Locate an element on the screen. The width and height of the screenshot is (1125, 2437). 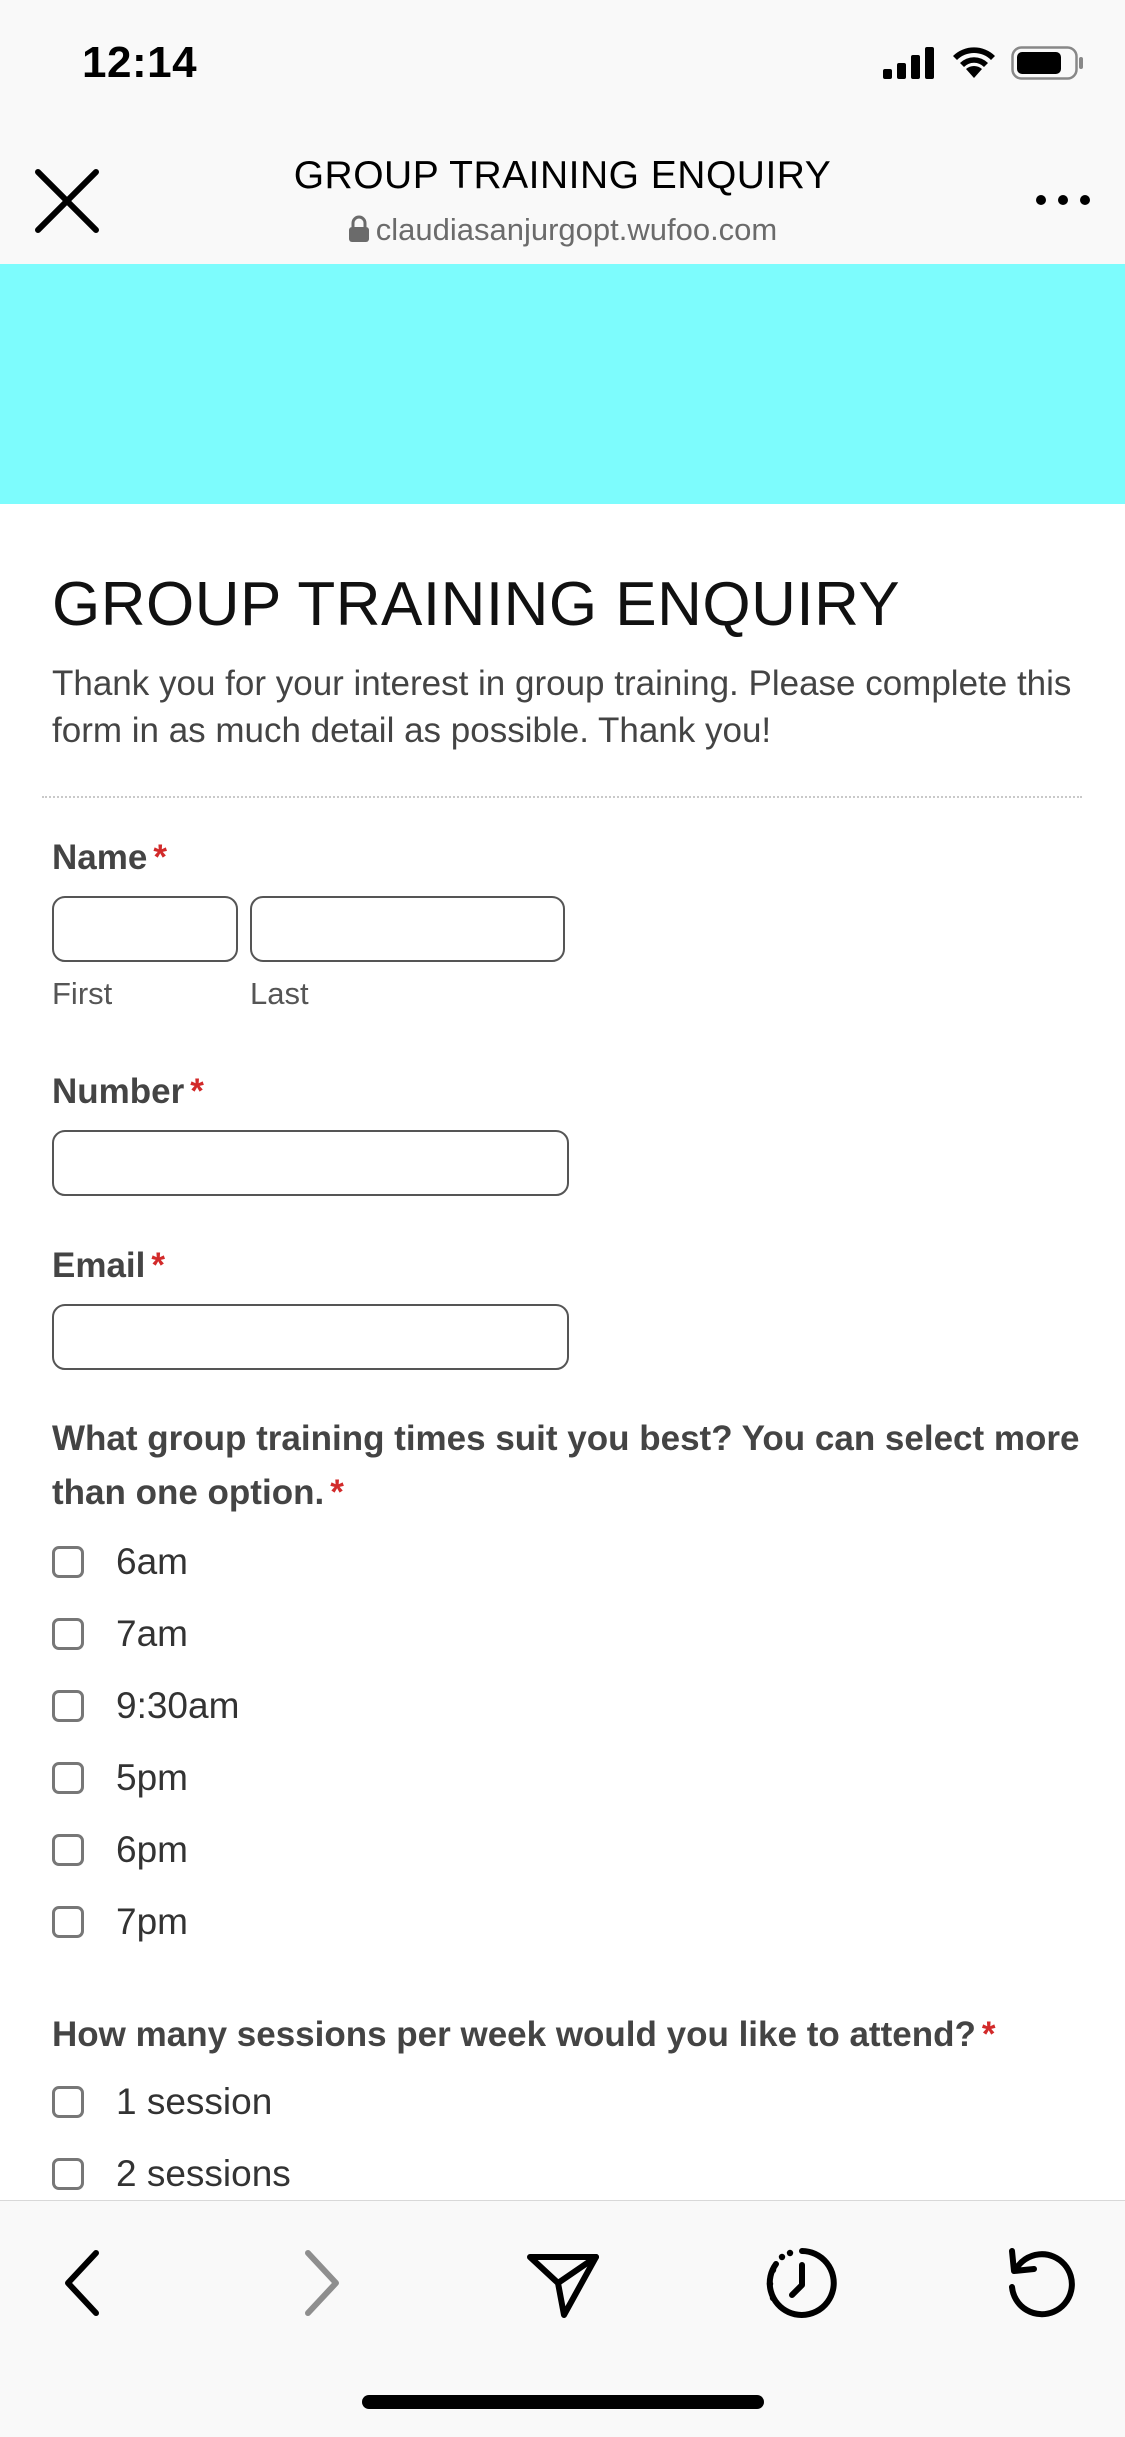
divider is located at coordinates (562, 797).